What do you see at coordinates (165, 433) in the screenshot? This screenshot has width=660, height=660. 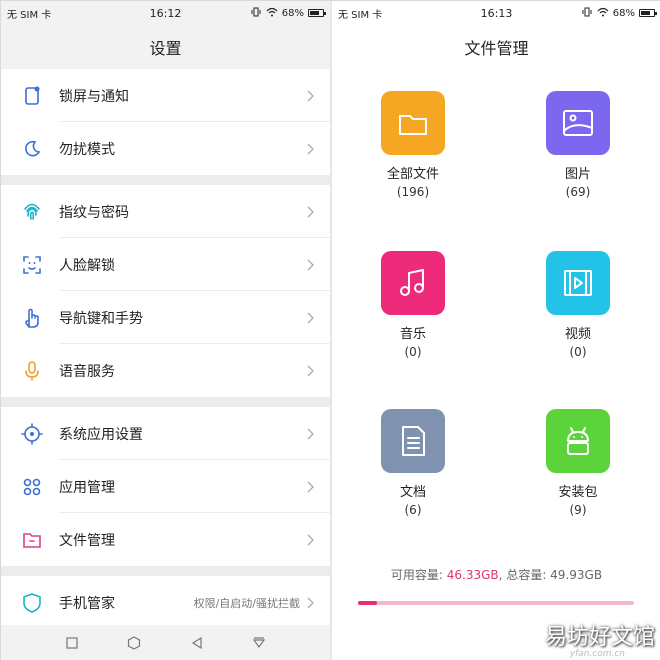 I see `setting-row-system-gear: 系统应用设置` at bounding box center [165, 433].